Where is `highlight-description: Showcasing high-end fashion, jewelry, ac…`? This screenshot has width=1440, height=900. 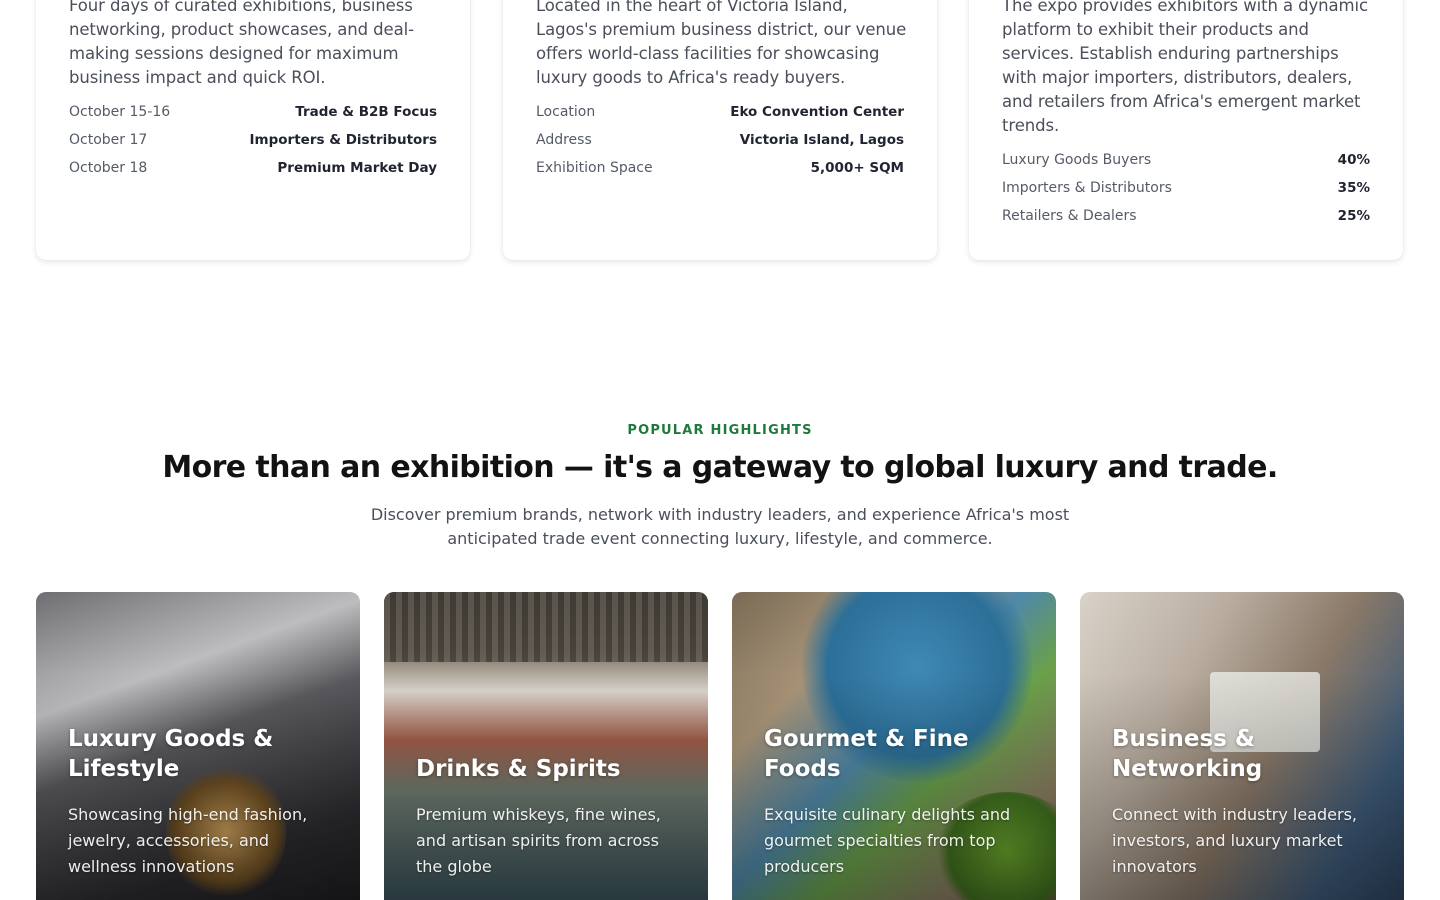
highlight-description: Showcasing high-end fashion, jewelry, ac… is located at coordinates (188, 840).